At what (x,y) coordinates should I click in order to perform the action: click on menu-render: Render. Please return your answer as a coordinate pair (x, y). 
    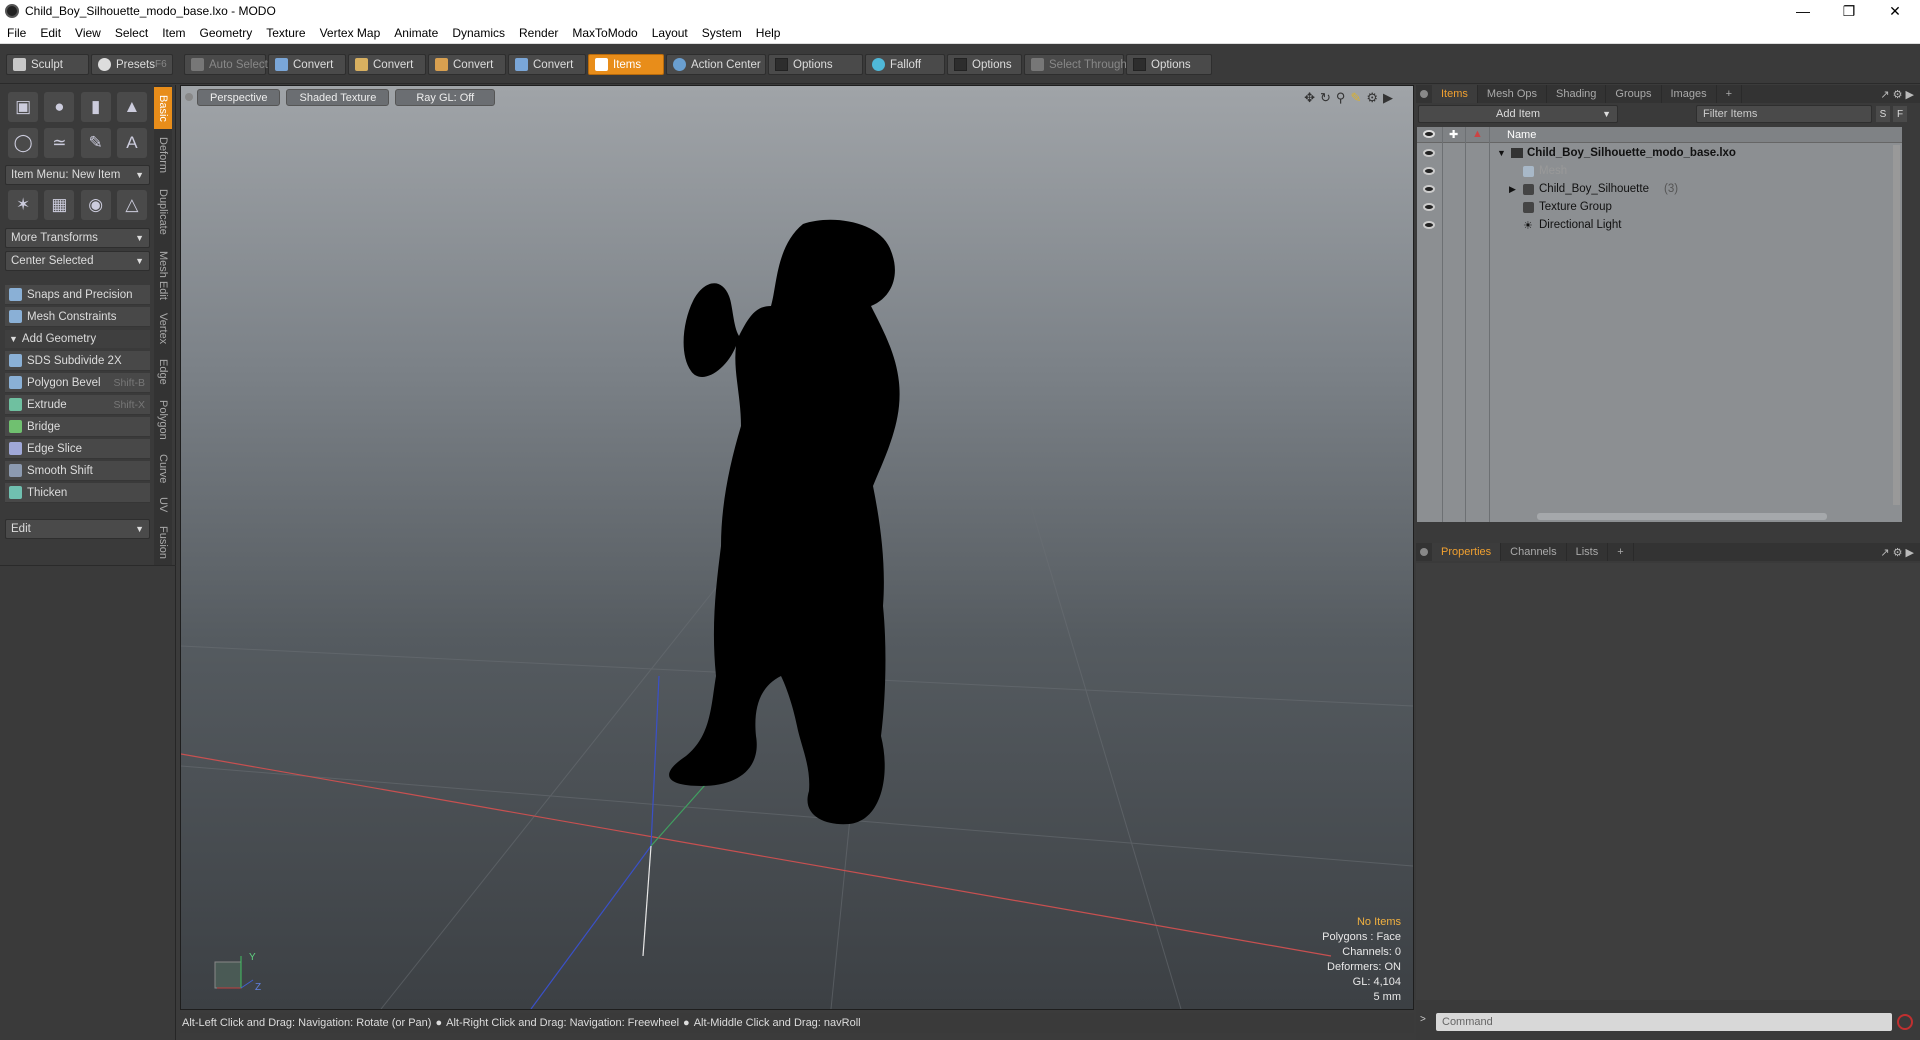
    Looking at the image, I should click on (538, 33).